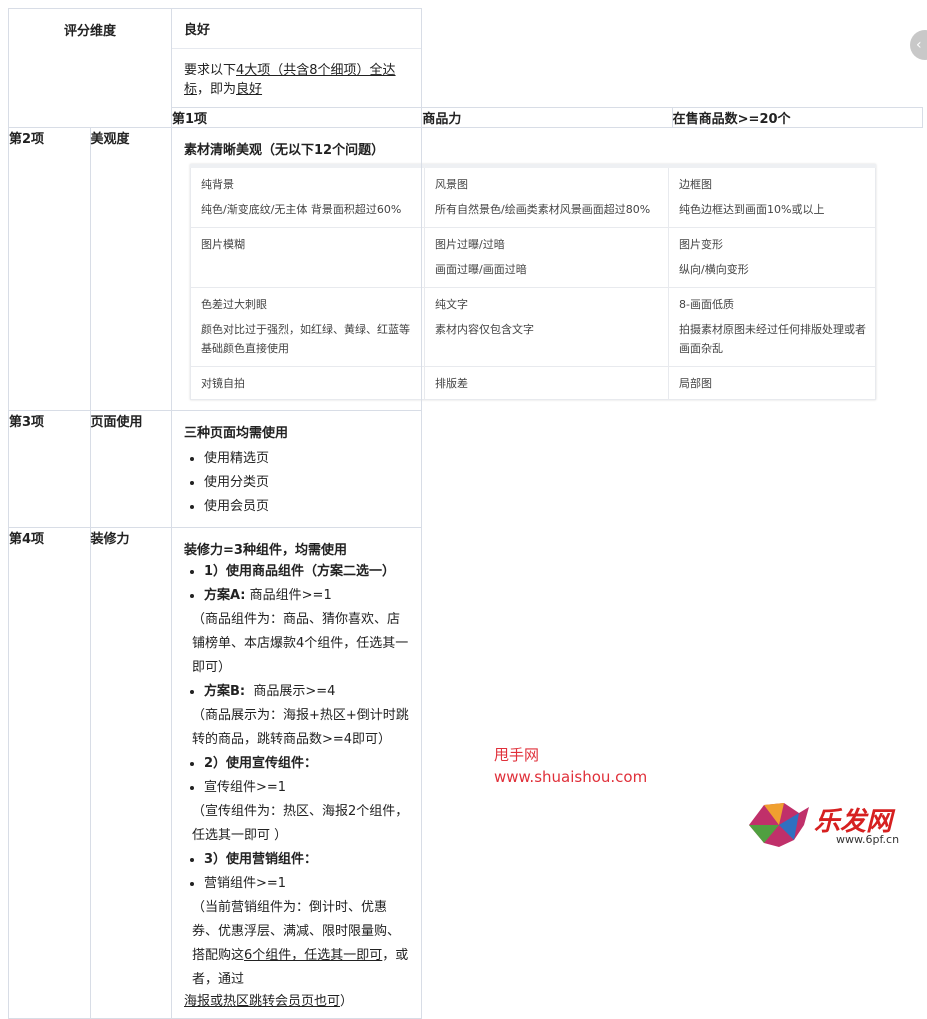 The height and width of the screenshot is (1019, 927). Describe the element at coordinates (296, 117) in the screenshot. I see `row-id: 第1项` at that location.